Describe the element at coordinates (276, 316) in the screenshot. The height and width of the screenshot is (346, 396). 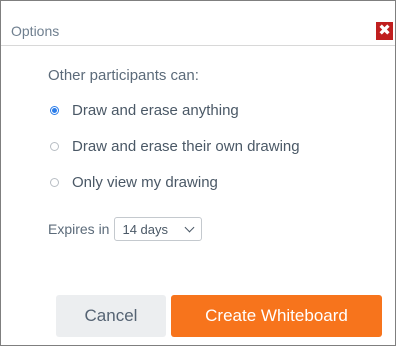
I see `create-whiteboard-button: Create Whiteboard` at that location.